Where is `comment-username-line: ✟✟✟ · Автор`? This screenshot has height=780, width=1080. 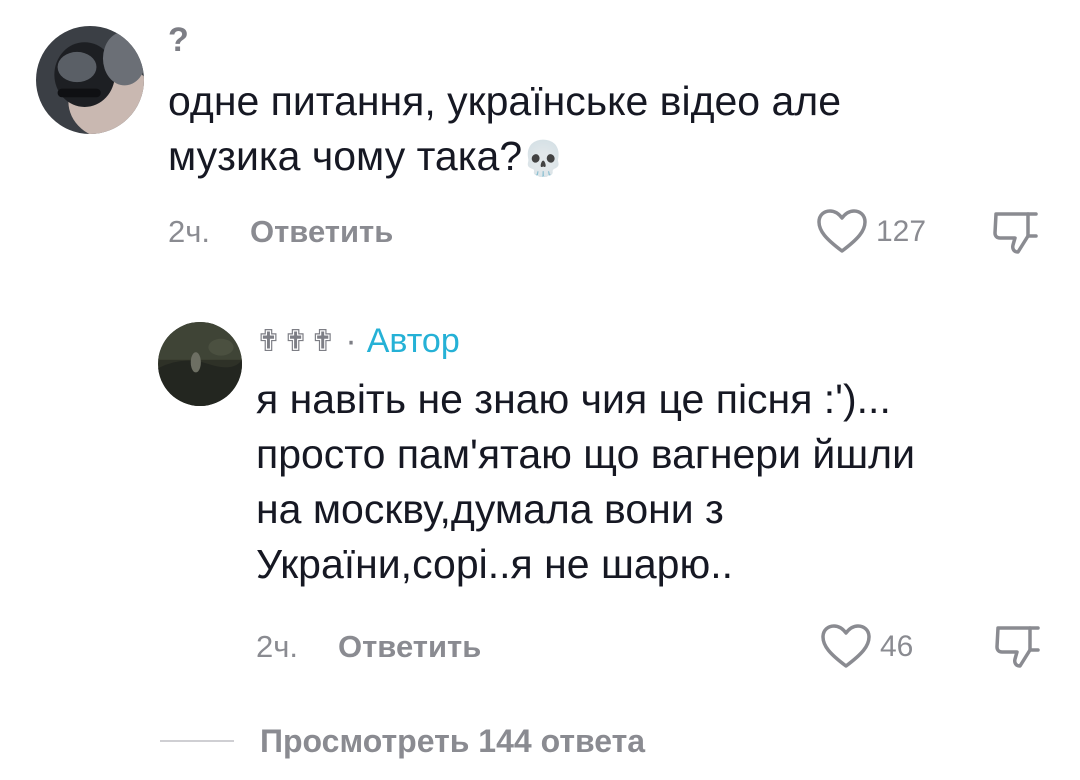
comment-username-line: ✟✟✟ · Автор is located at coordinates (358, 341).